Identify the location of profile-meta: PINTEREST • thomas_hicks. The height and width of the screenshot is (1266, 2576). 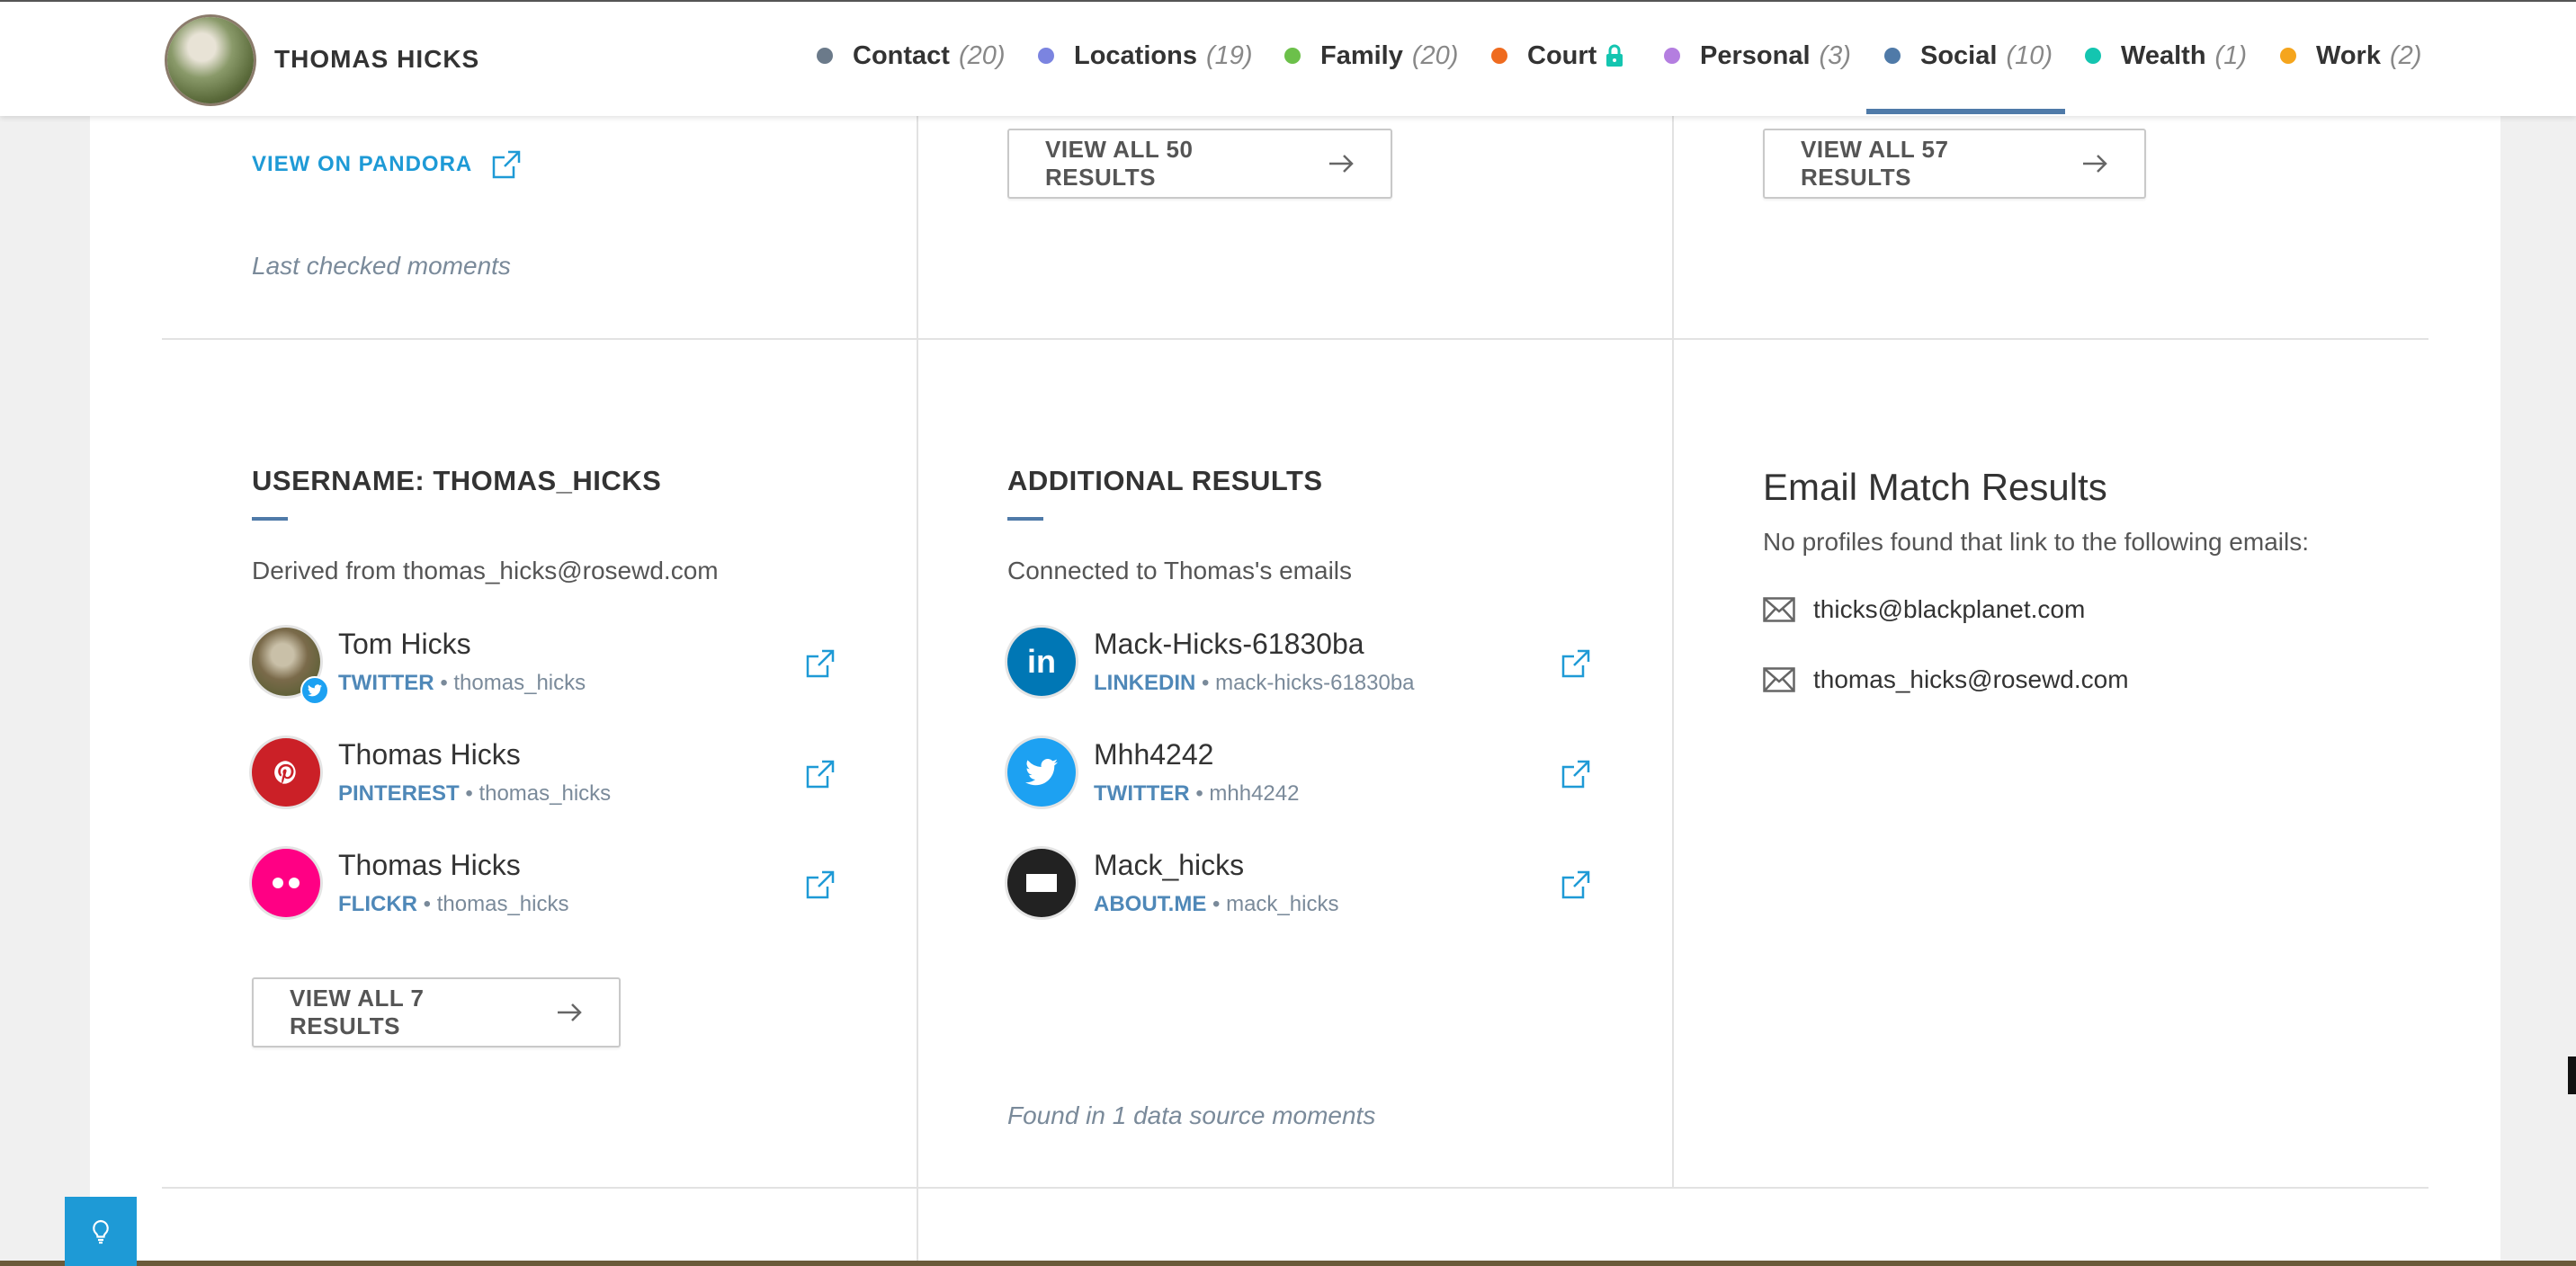
(474, 794).